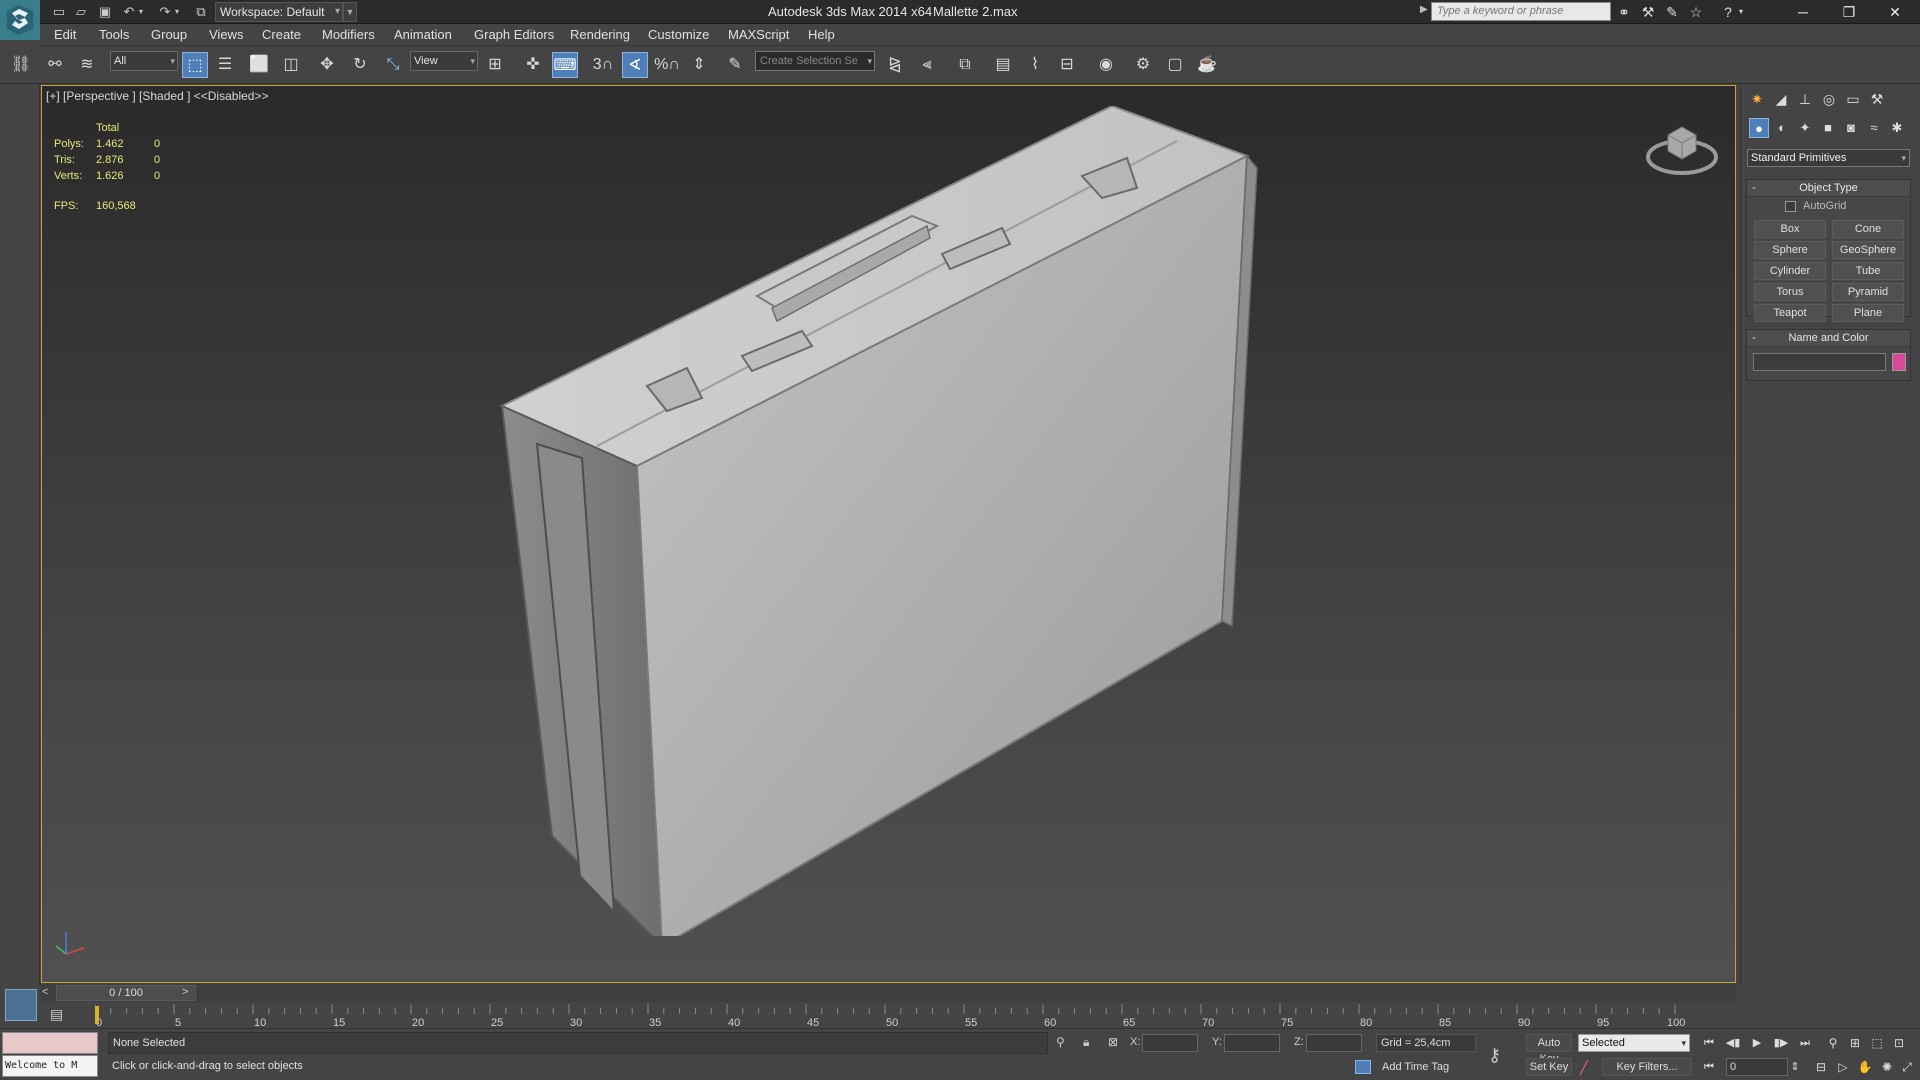 The image size is (1920, 1080). Describe the element at coordinates (1781, 99) in the screenshot. I see `modify-tab-icon: ◢` at that location.